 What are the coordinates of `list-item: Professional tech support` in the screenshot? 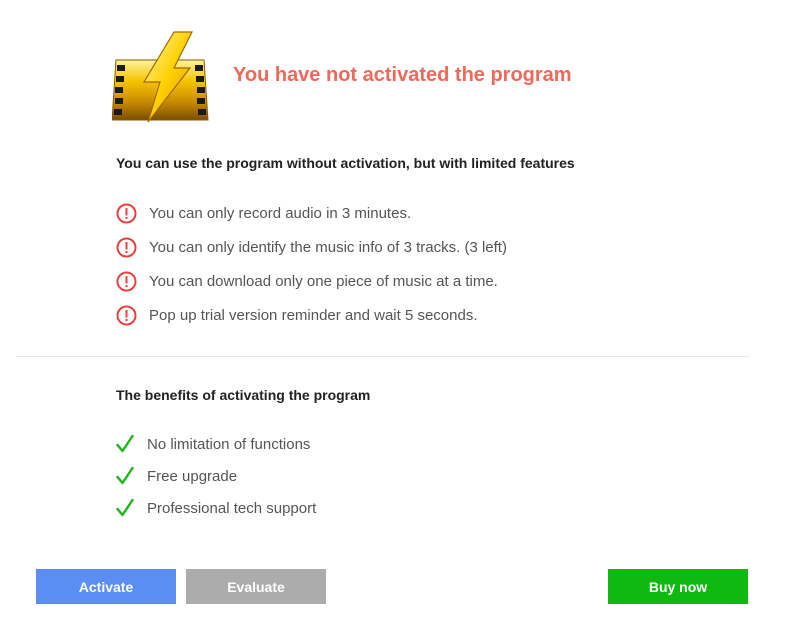 It's located at (216, 508).